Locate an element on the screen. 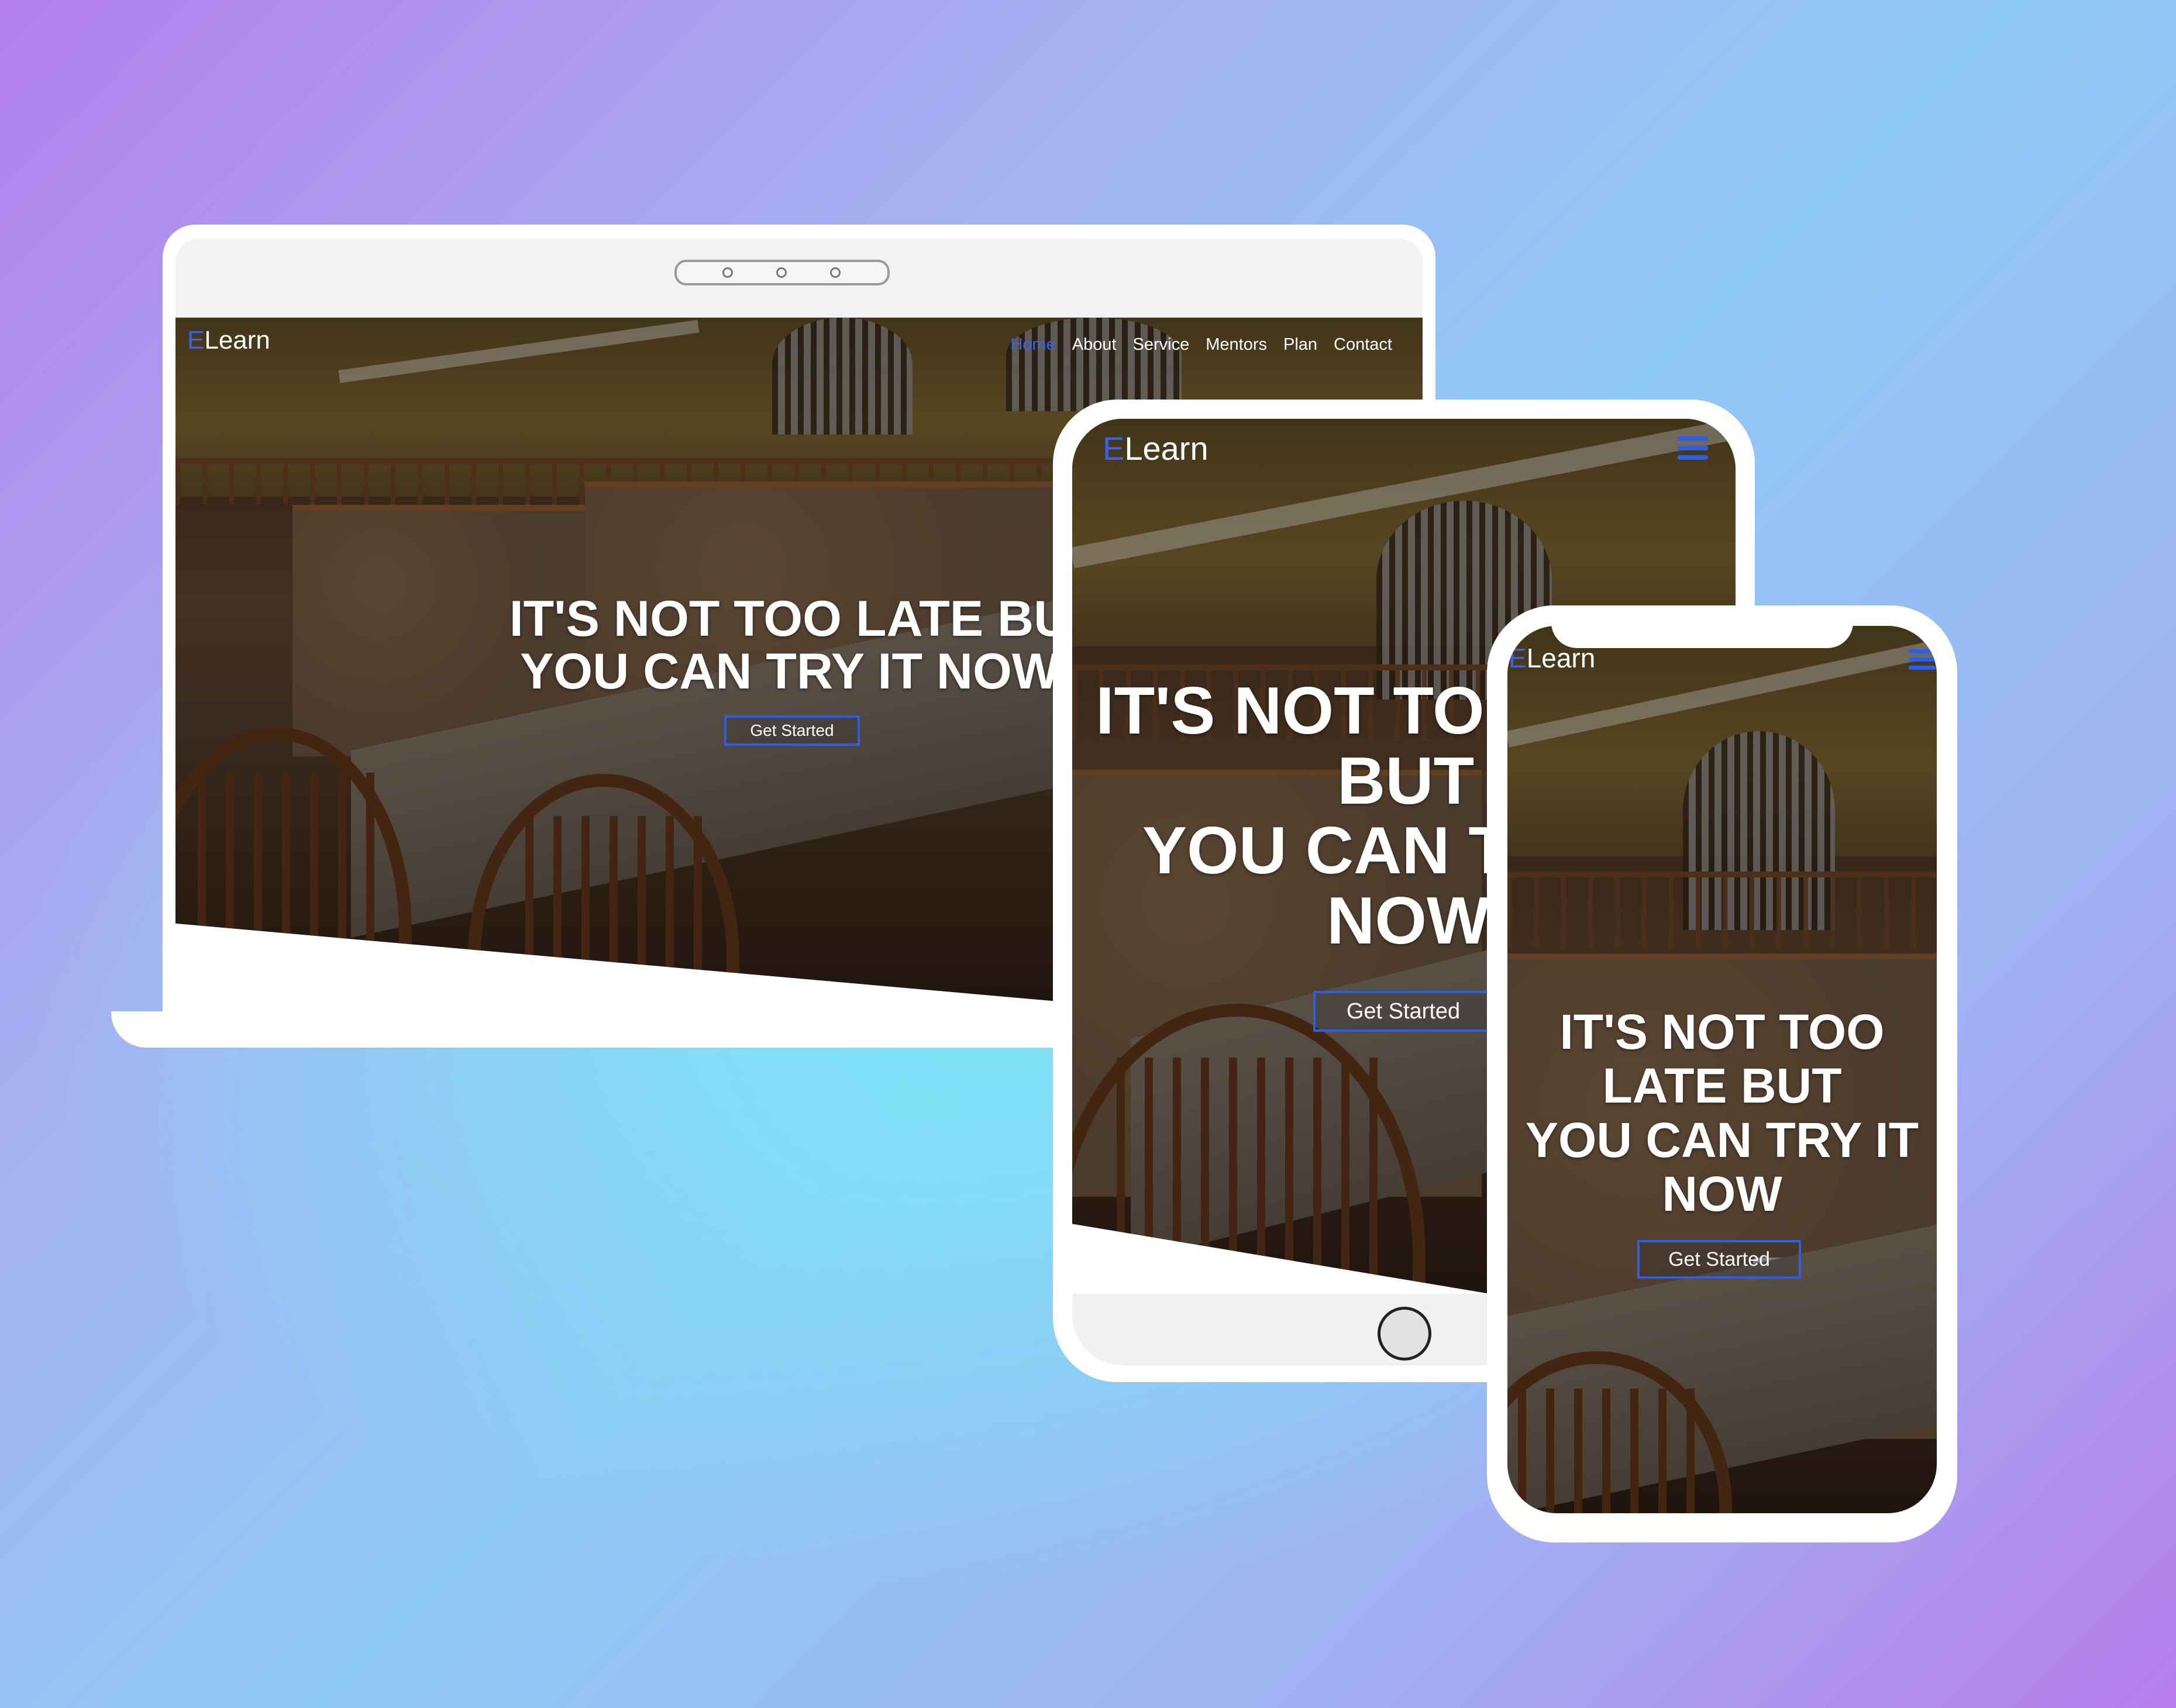 This screenshot has height=1708, width=2176. hero-headline: IT'S NOT TOO LATE BU YOU CAN TRY IT NOW is located at coordinates (789, 645).